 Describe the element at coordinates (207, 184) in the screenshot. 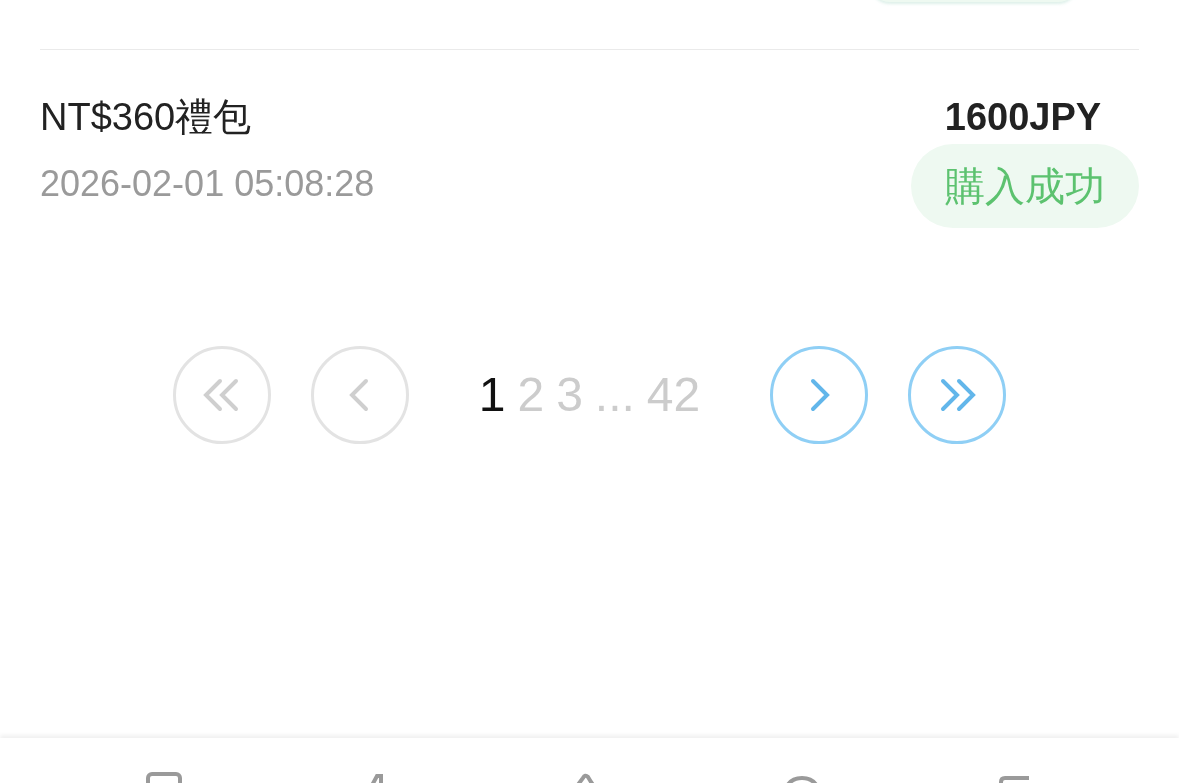

I see `order-time: 2026-02-01 05:08:28` at that location.